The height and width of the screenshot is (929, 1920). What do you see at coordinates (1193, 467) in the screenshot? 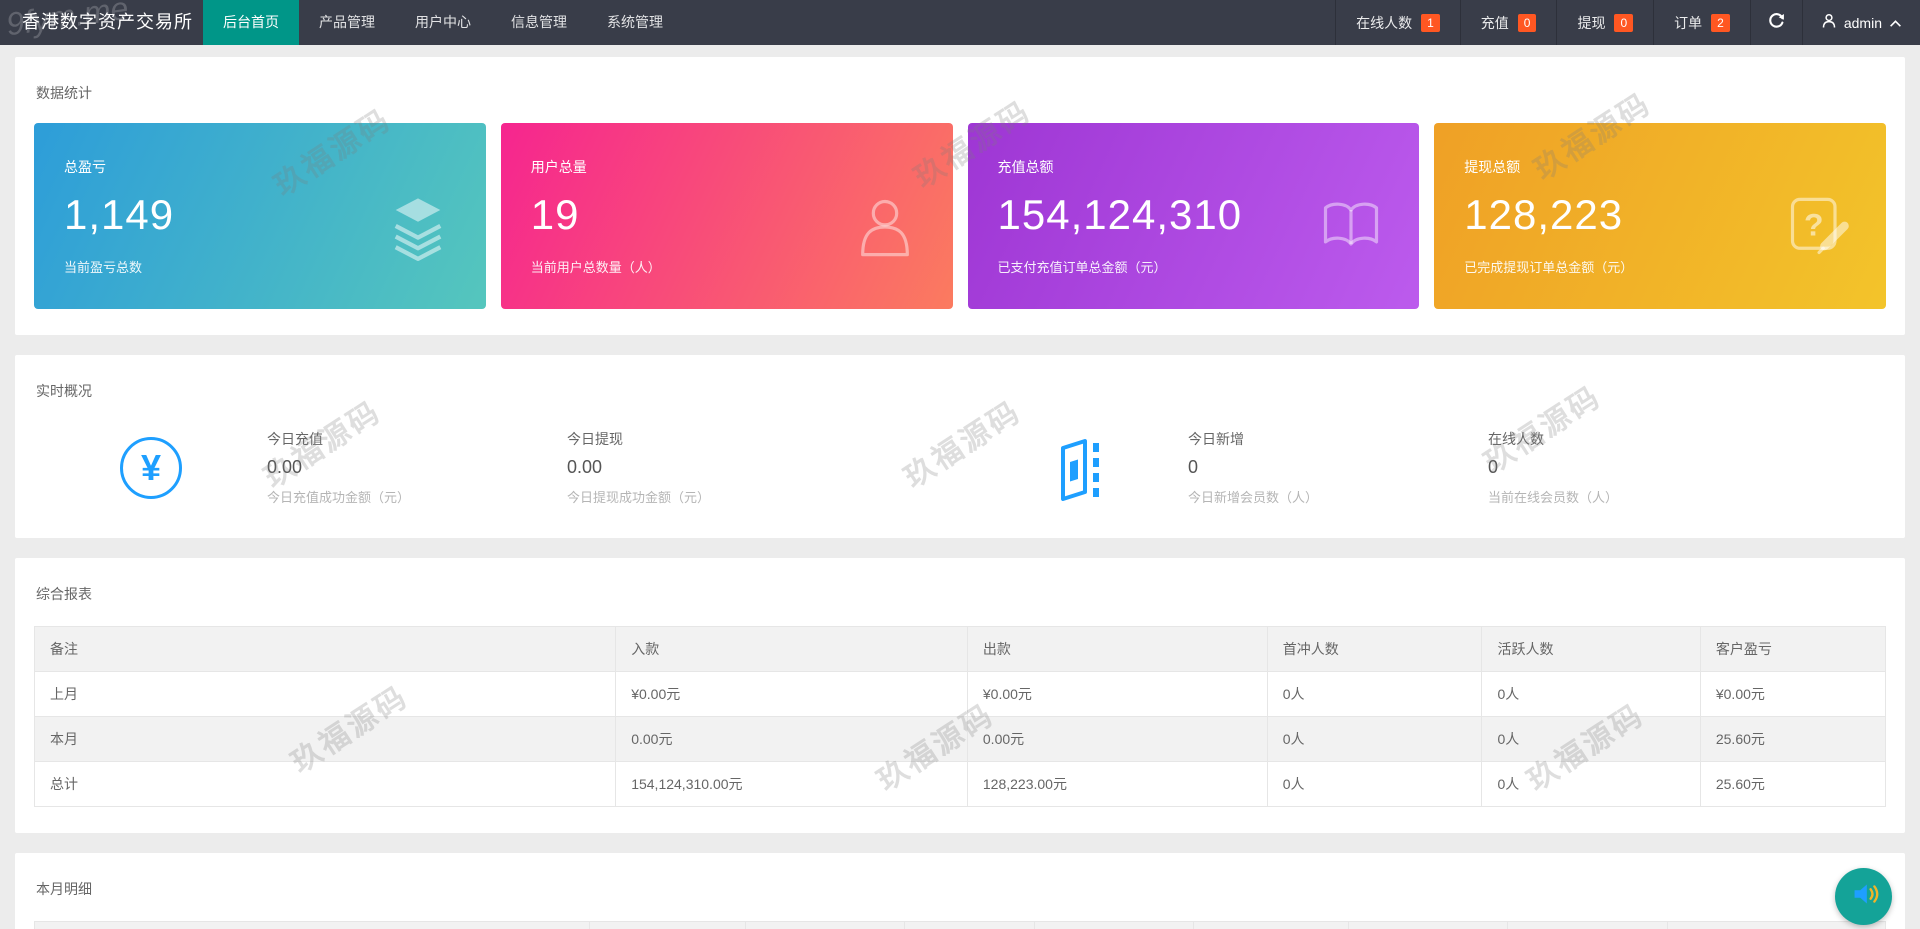
I see `stat-value: 0` at bounding box center [1193, 467].